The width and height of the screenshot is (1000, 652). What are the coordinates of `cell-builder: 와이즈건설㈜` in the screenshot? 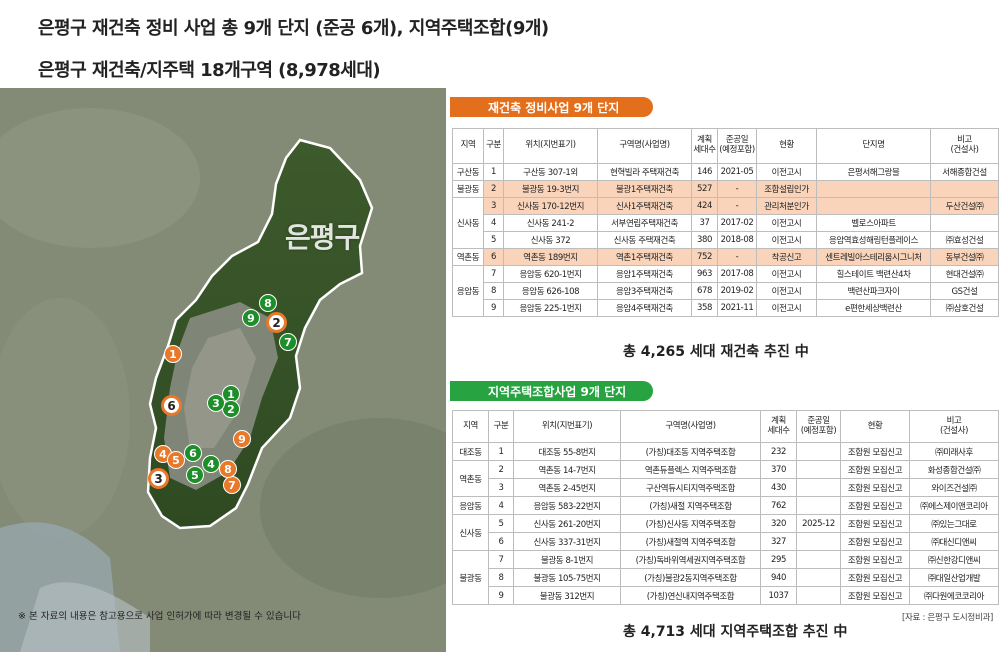 It's located at (954, 487).